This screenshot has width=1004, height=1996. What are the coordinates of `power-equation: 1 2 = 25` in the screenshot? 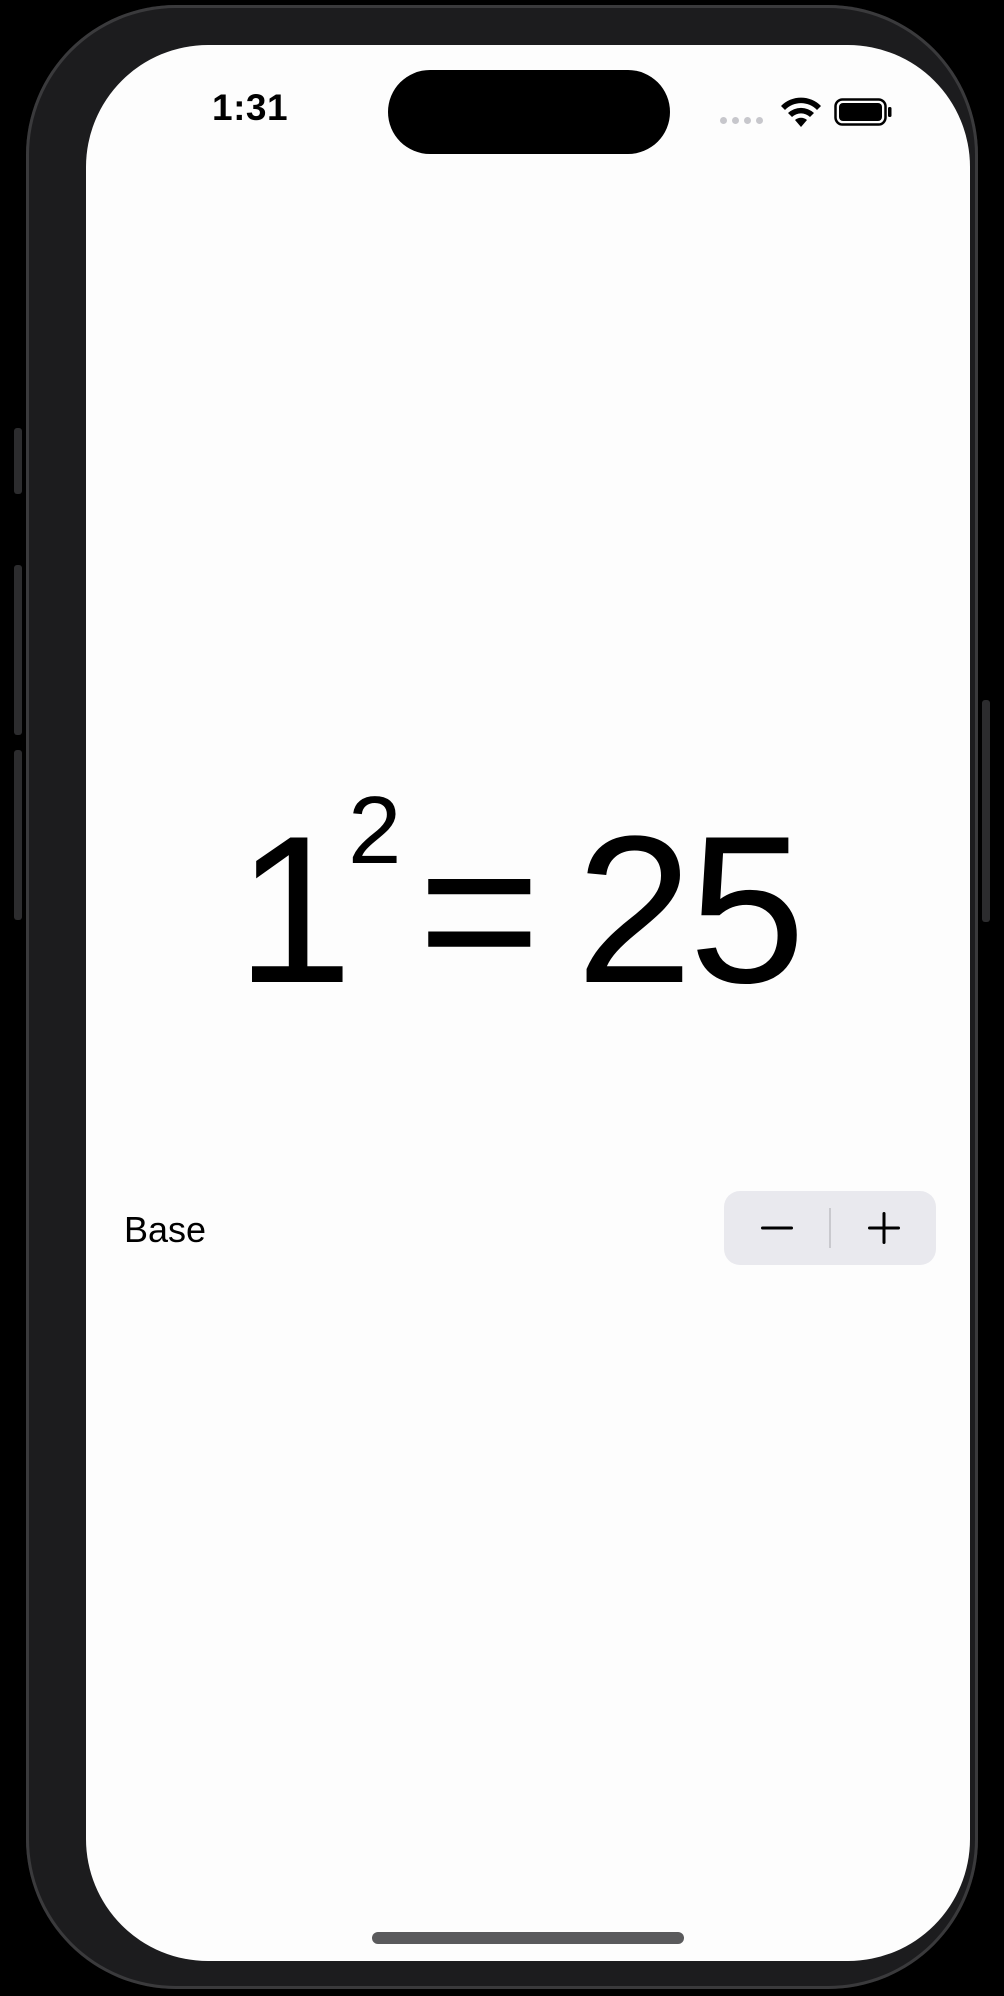 It's located at (528, 924).